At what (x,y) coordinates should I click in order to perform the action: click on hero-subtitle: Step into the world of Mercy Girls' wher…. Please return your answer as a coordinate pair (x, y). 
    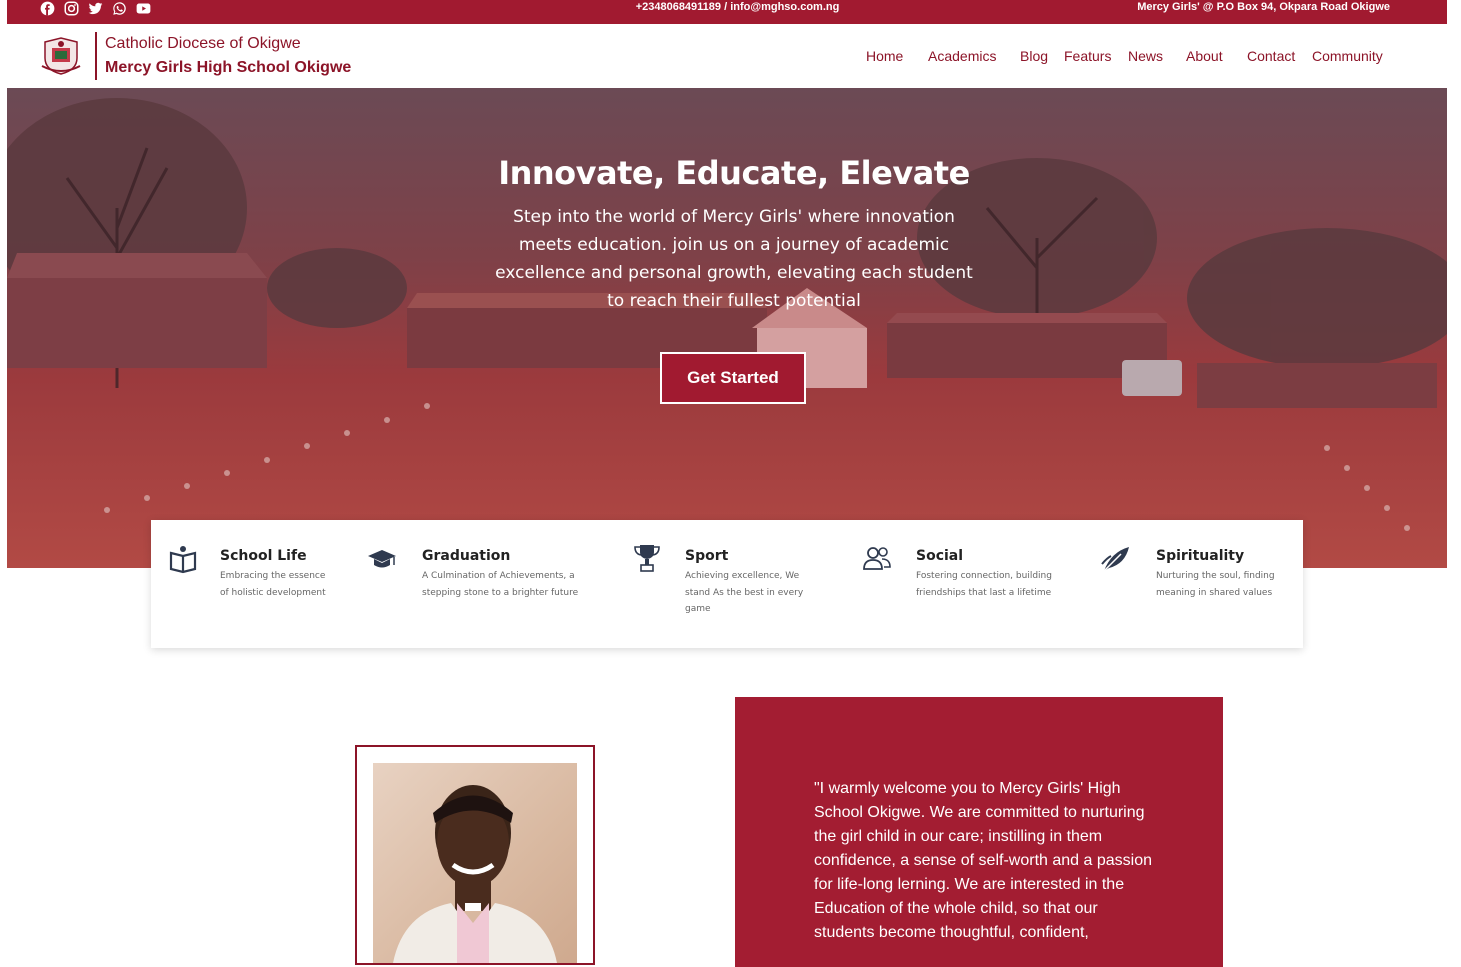
    Looking at the image, I should click on (734, 259).